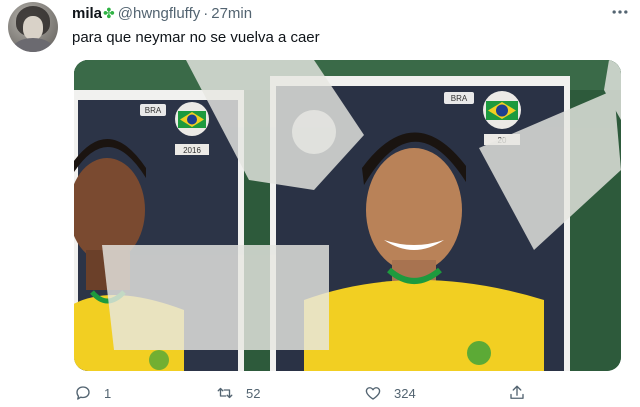  I want to click on avatar-body, so click(33, 45).